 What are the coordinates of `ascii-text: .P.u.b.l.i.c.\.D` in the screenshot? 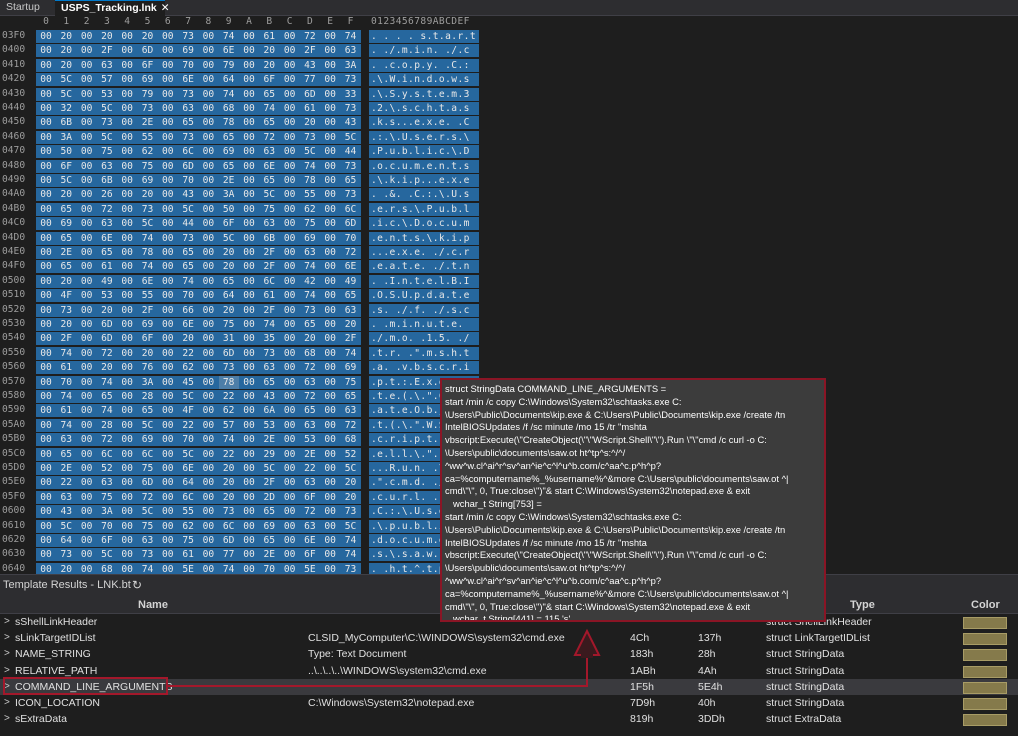 It's located at (420, 151).